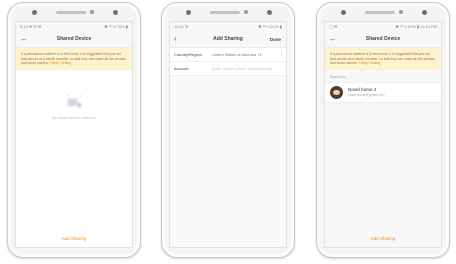  What do you see at coordinates (74, 26) in the screenshot?
I see `status-bar: 9:13 ✉ ✉ ✉ ✱ ⁴ᴳ.ıl 76% ▮` at bounding box center [74, 26].